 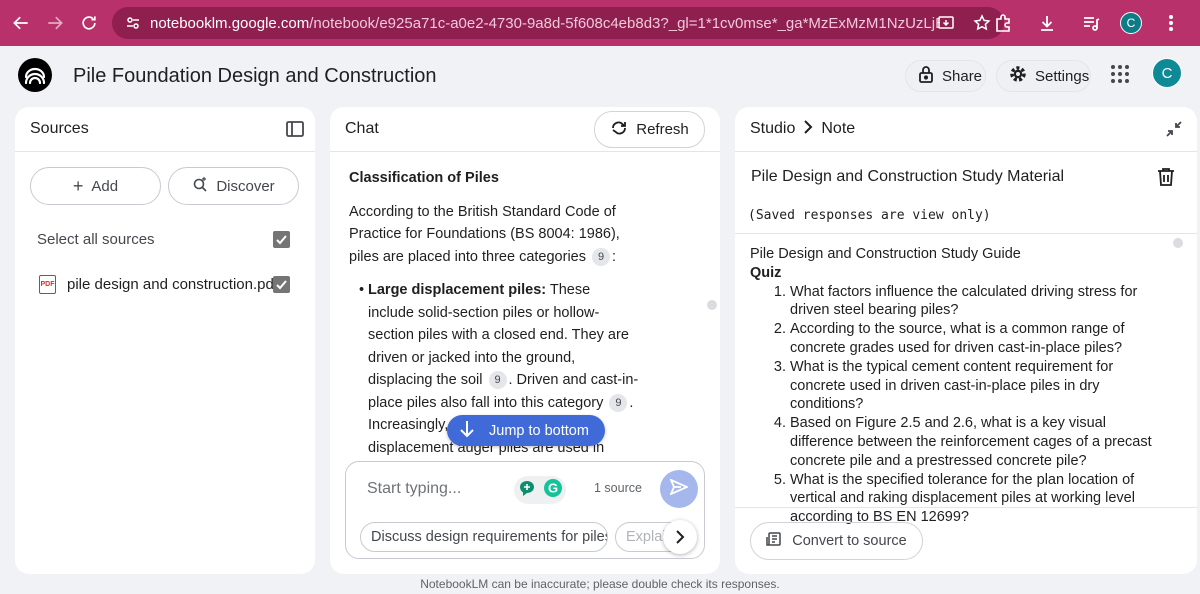 I want to click on media-queue-icon, so click(x=1091, y=23).